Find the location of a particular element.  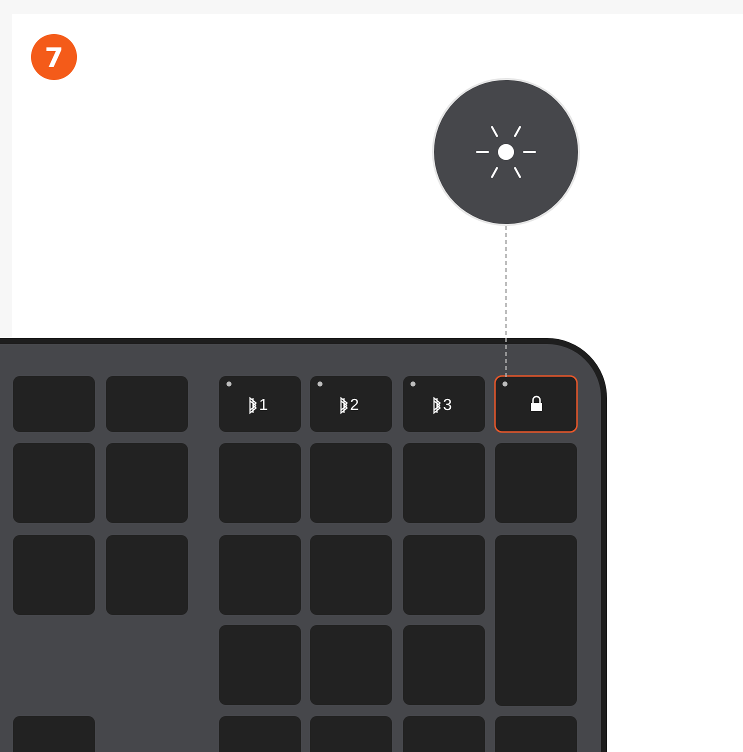

step-badge: 7 is located at coordinates (54, 57).